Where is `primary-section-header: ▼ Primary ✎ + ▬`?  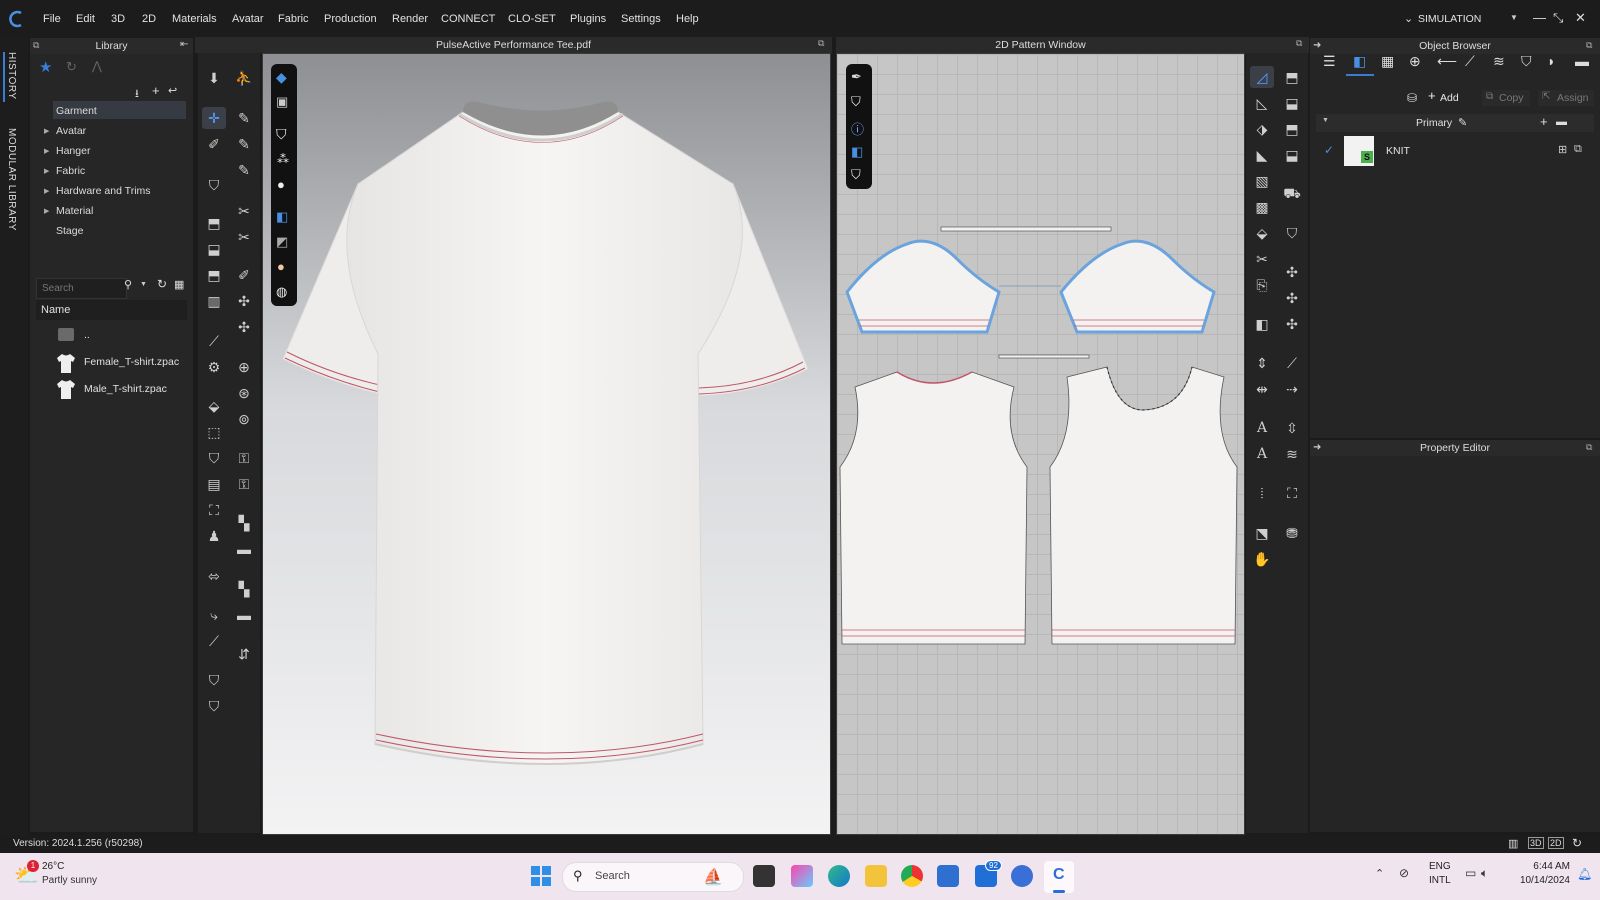 primary-section-header: ▼ Primary ✎ + ▬ is located at coordinates (1455, 123).